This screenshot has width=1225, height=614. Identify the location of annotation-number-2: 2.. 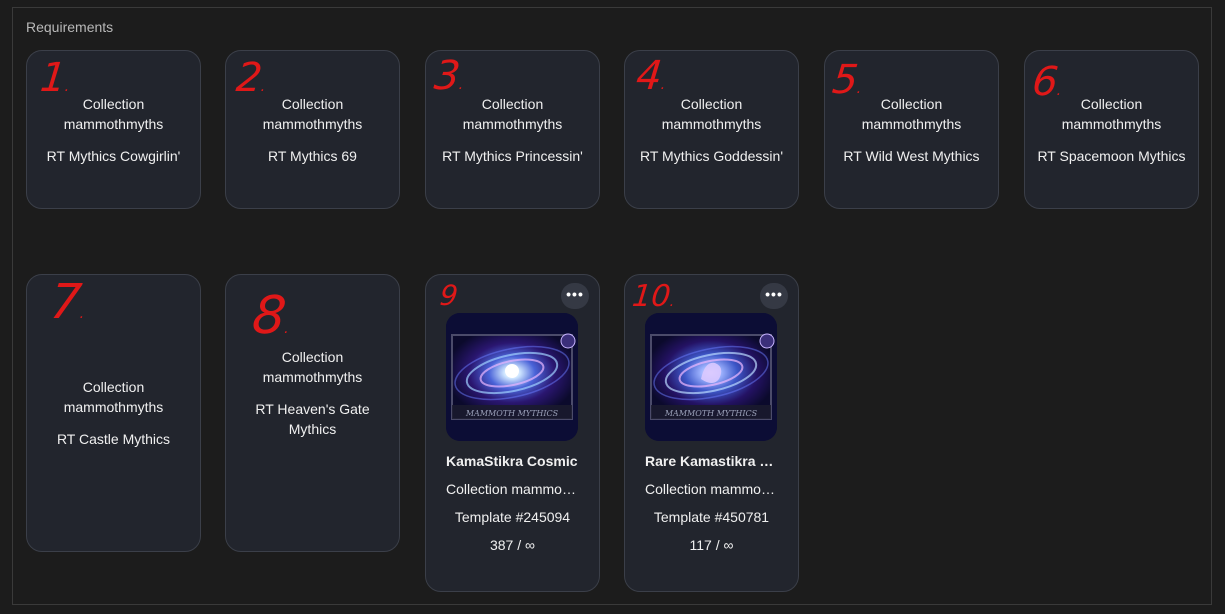
(250, 78).